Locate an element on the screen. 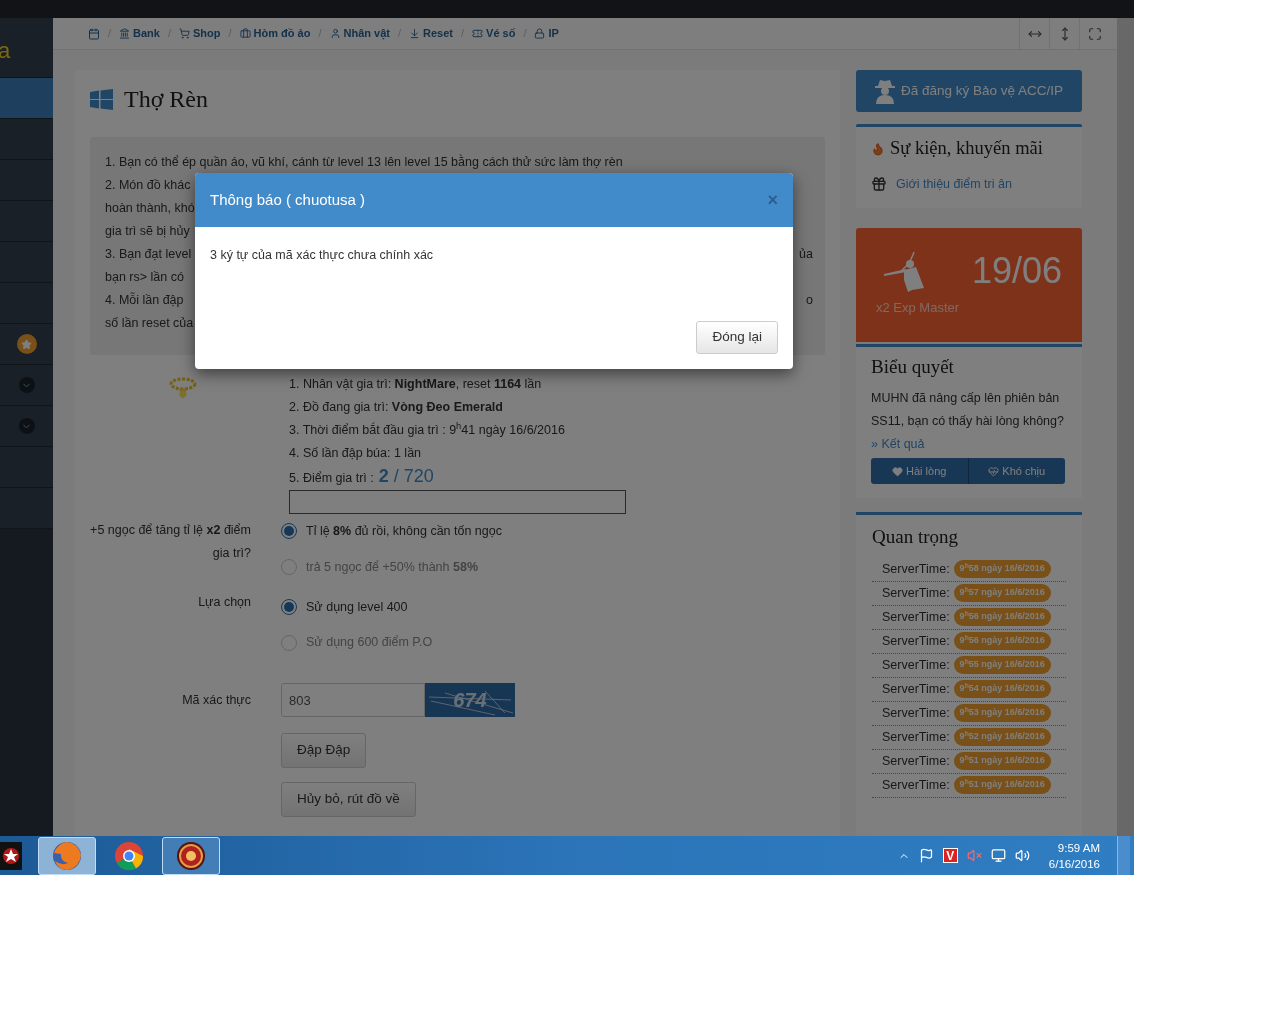 This screenshot has height=1024, width=1280. time-badge: 9$^{h}$53 ngày 16/6/2016 is located at coordinates (1002, 713).